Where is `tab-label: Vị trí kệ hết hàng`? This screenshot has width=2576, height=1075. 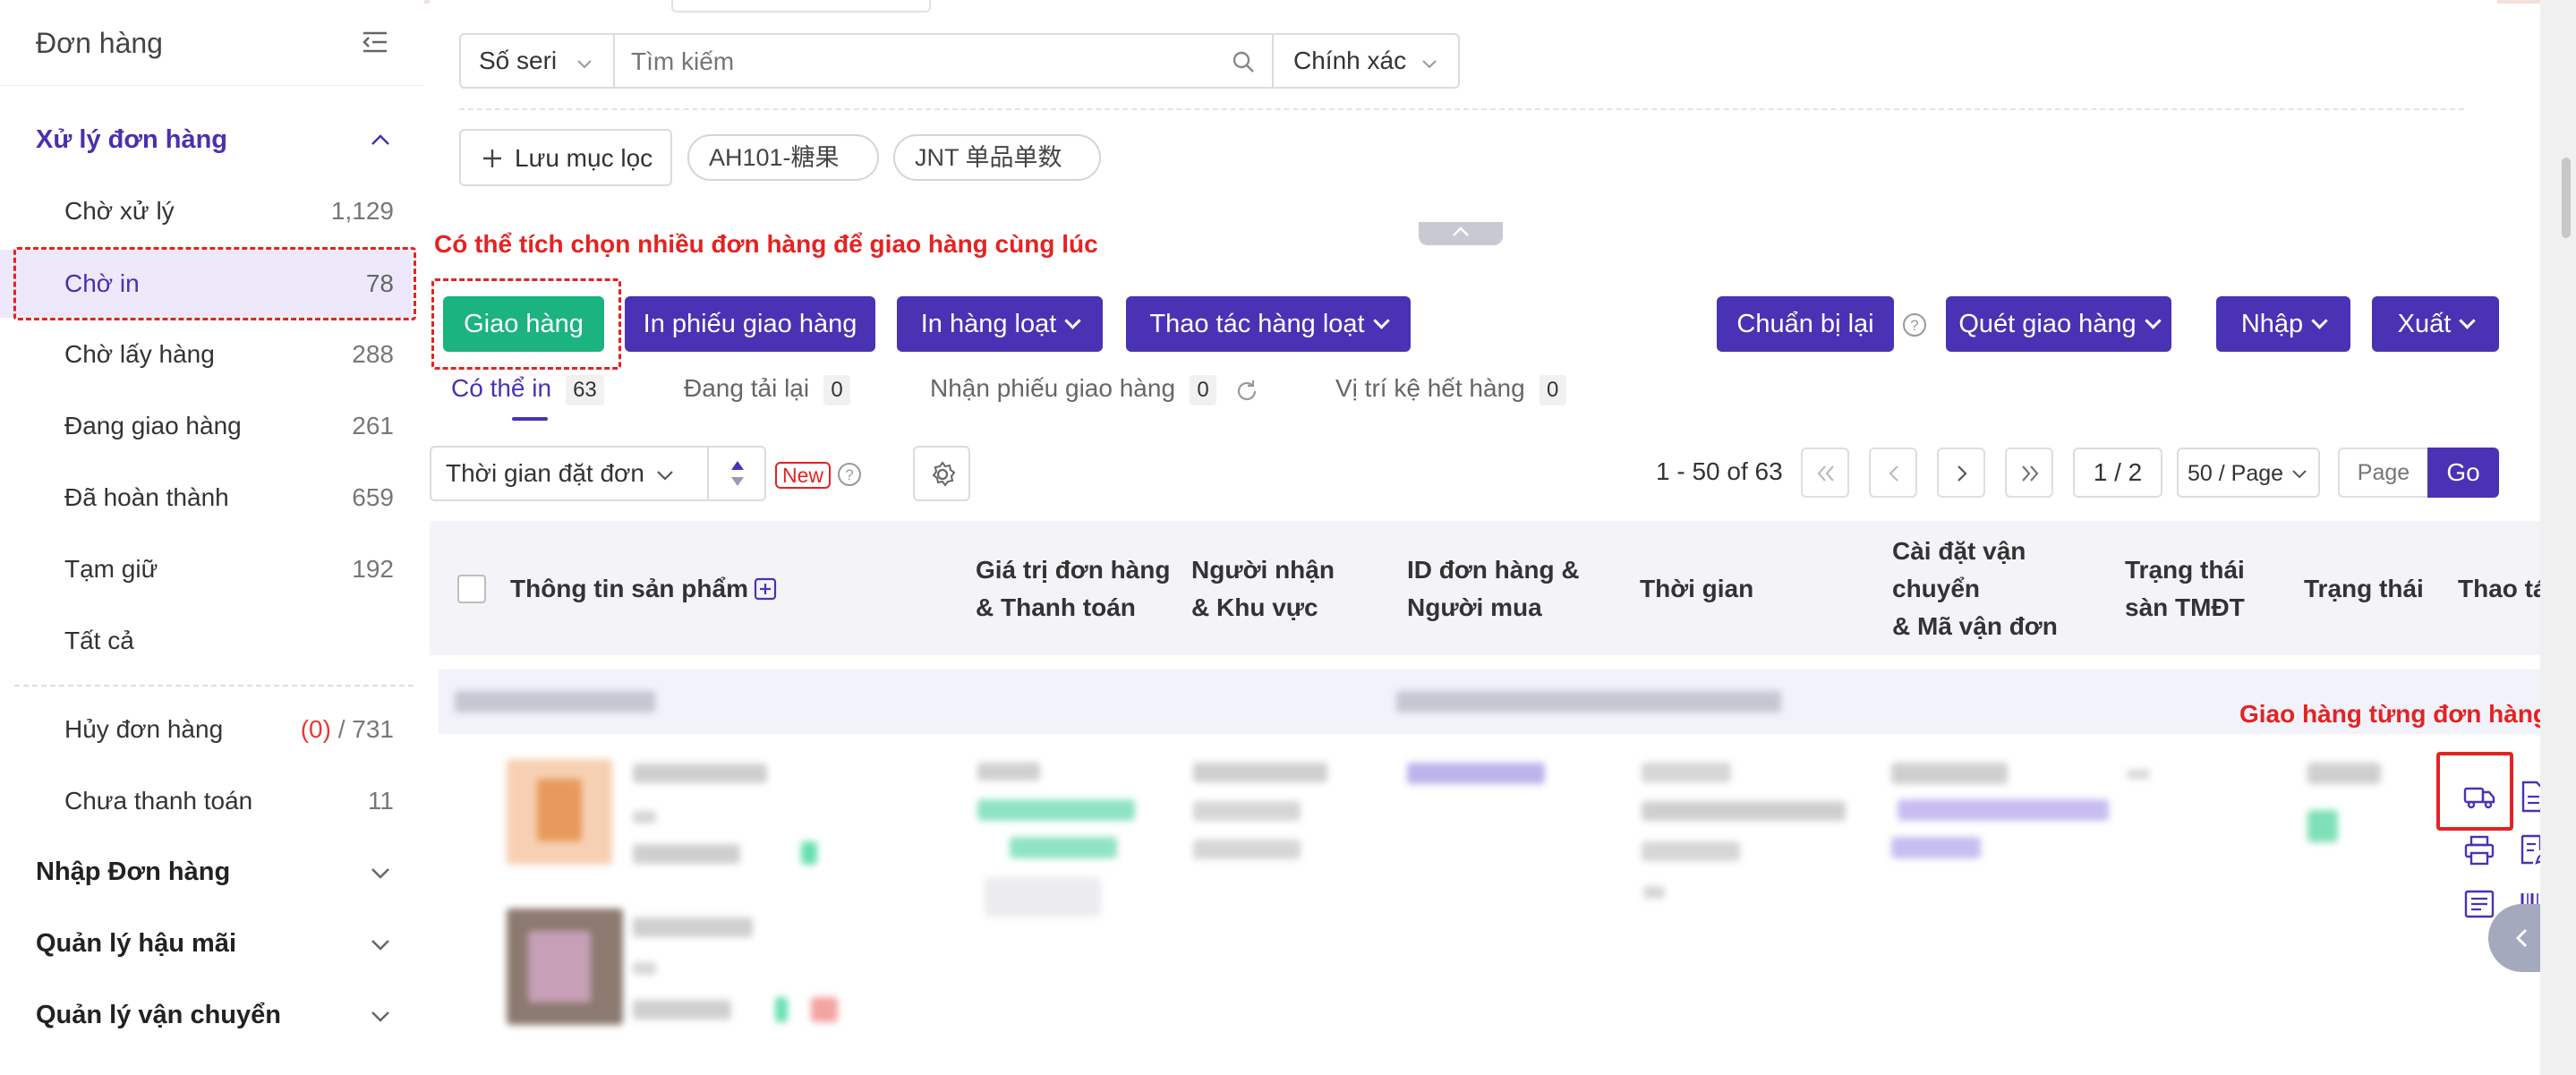
tab-label: Vị trí kệ hết hàng is located at coordinates (1430, 388).